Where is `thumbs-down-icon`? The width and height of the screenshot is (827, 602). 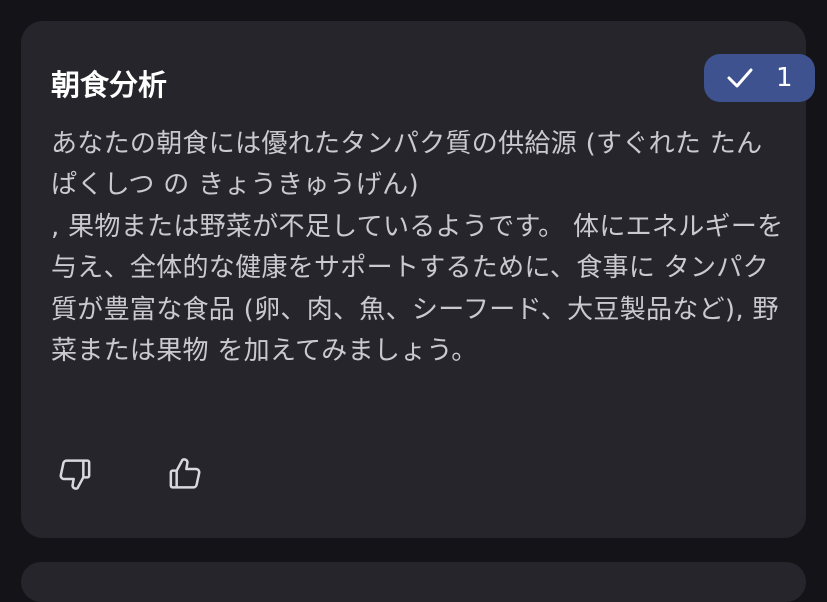
thumbs-down-icon is located at coordinates (75, 474).